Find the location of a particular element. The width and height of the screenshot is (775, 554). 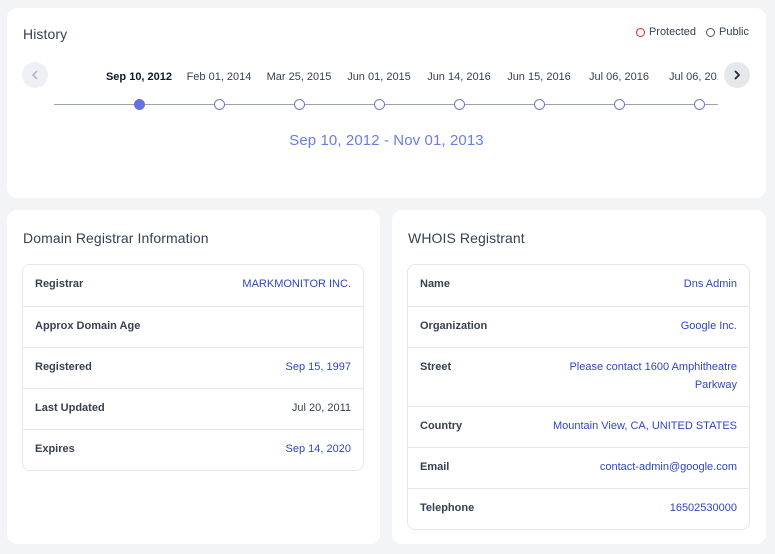

timeline-prev-button is located at coordinates (35, 75).